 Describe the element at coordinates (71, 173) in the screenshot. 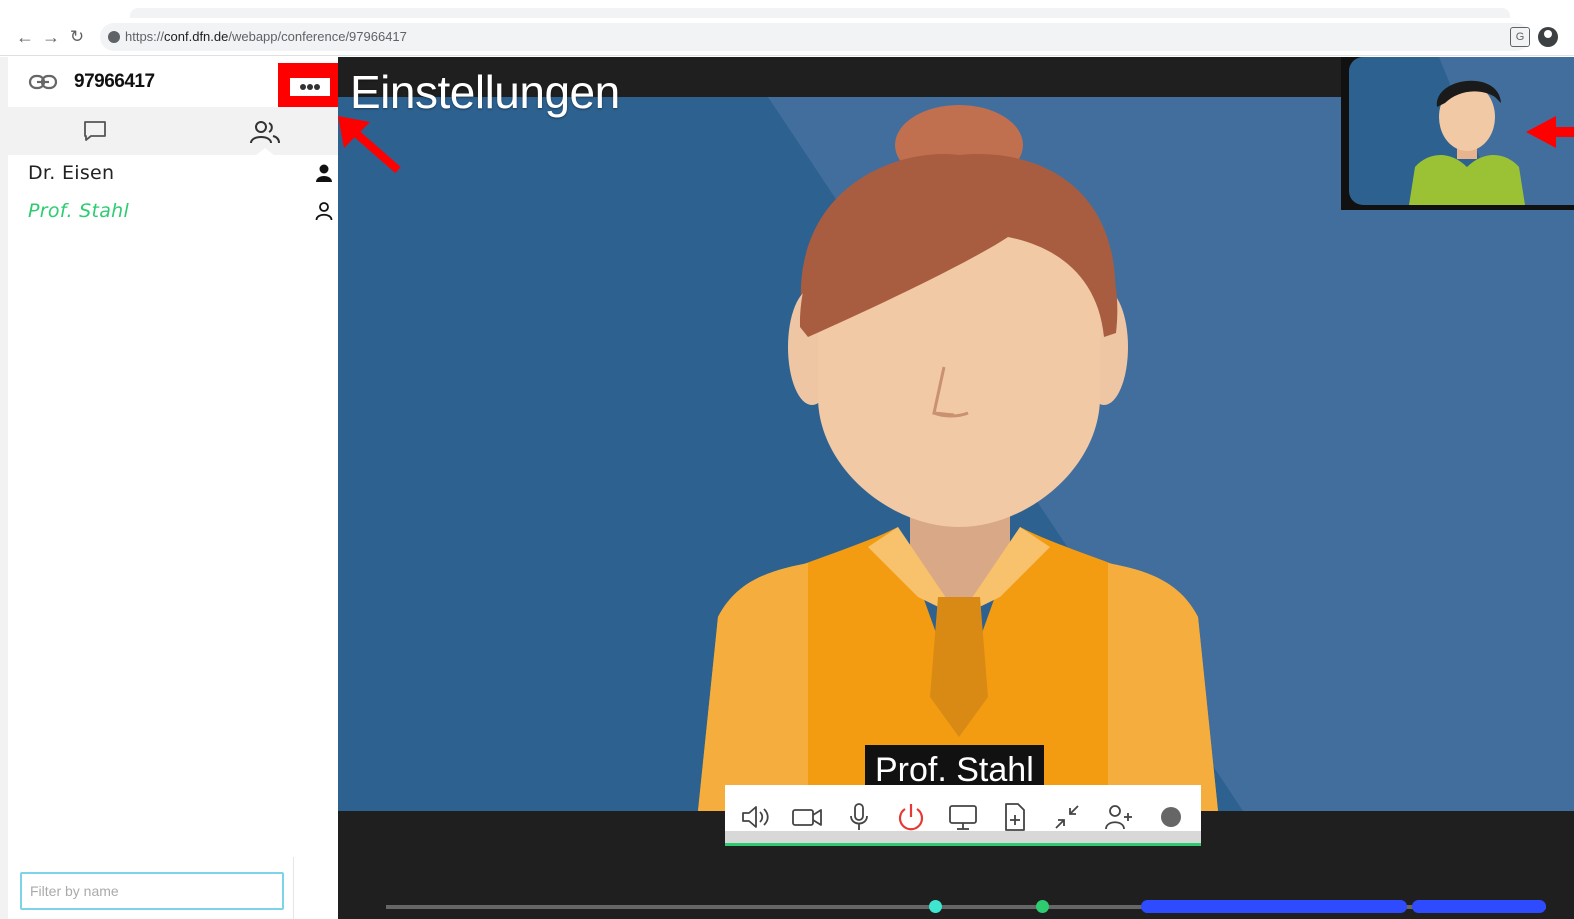

I see `participant-name: Dr. Eisen` at that location.